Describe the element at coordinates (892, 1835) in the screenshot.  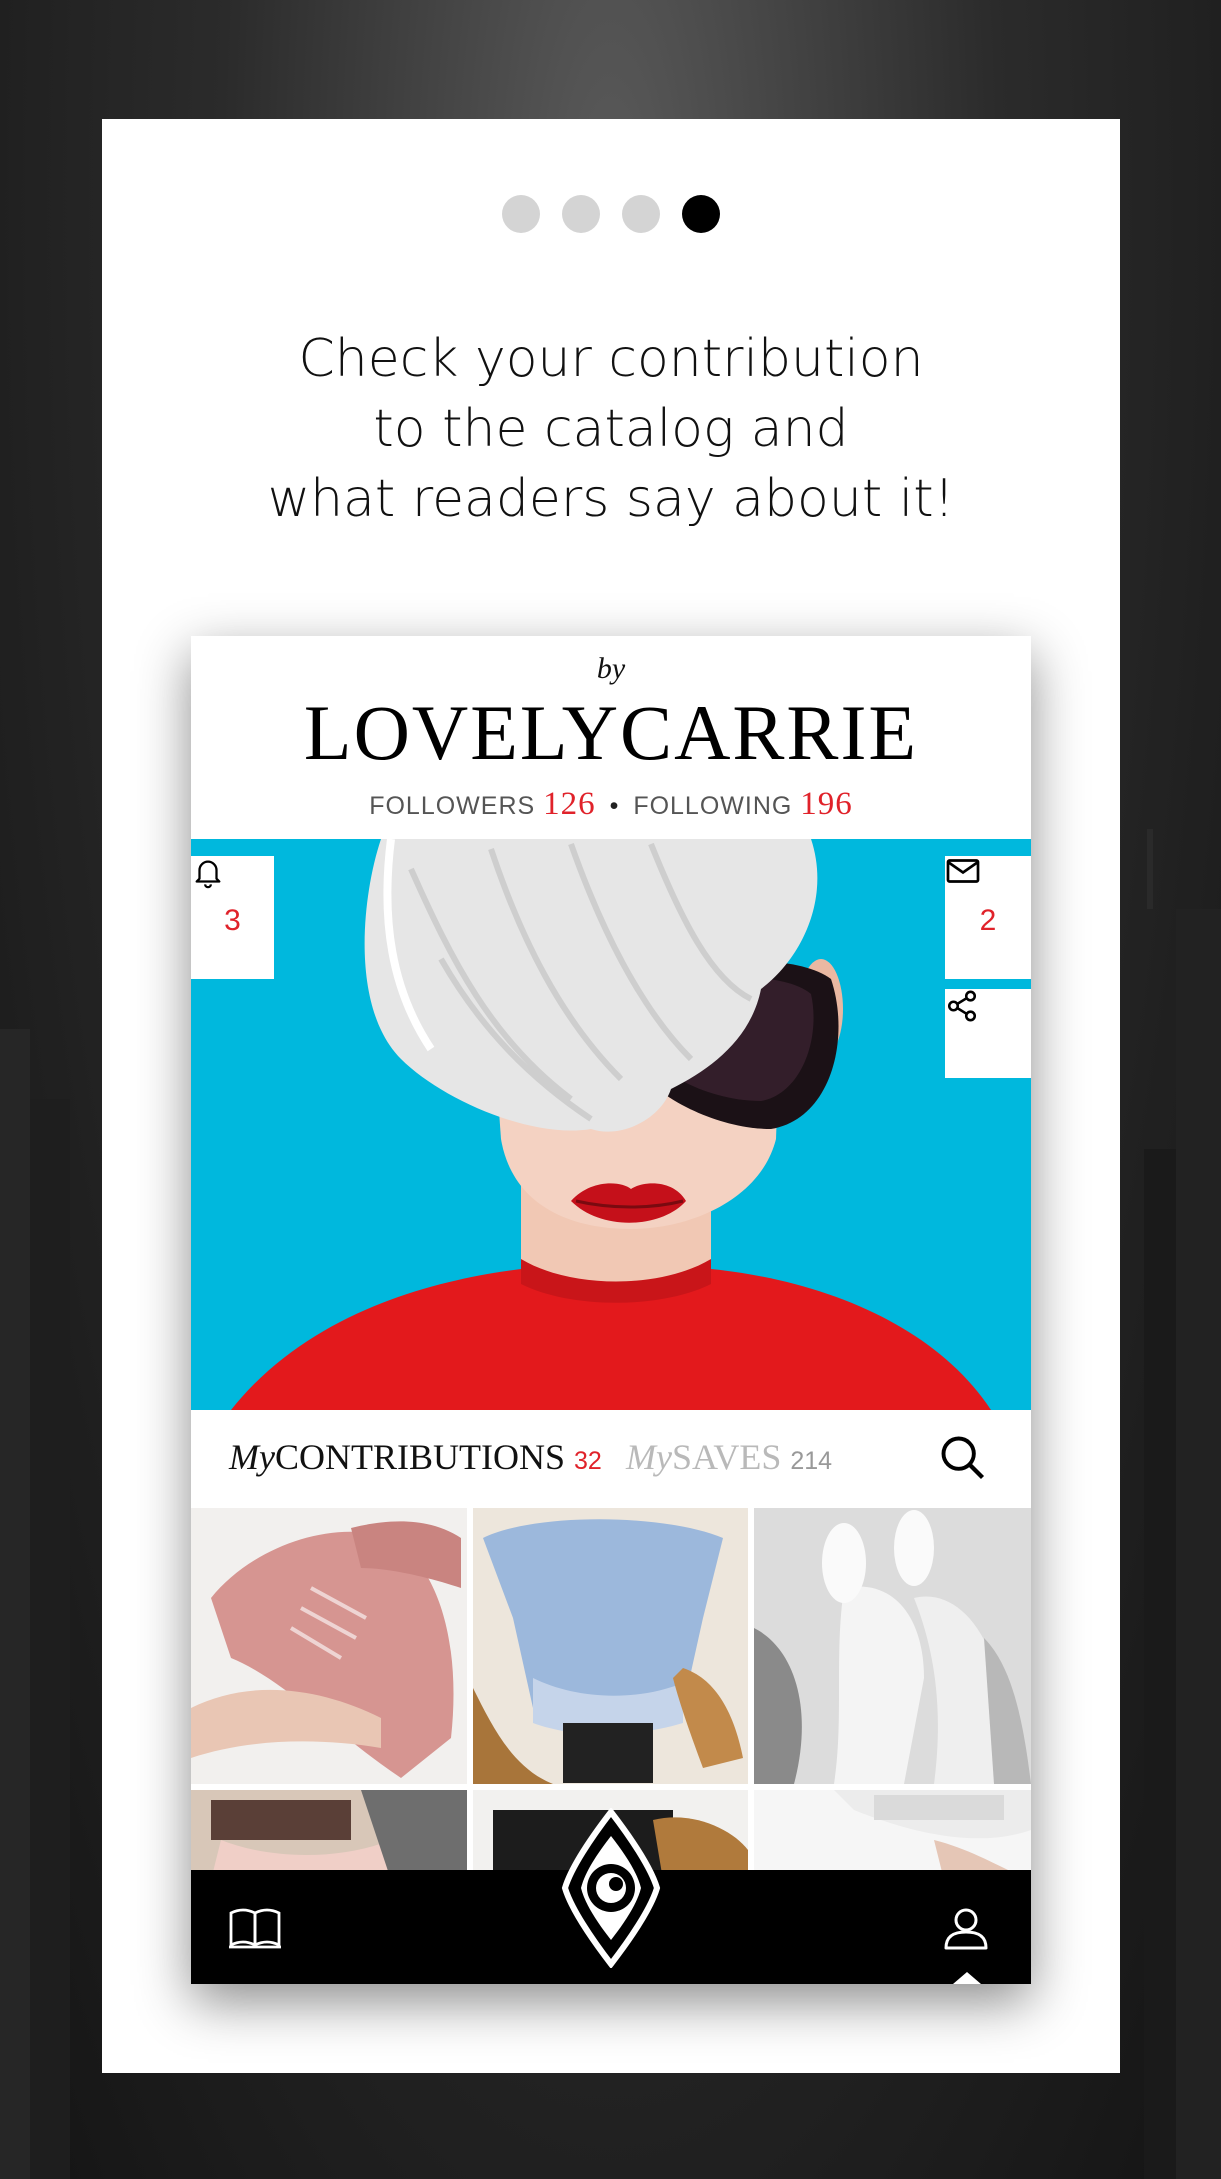
I see `grid-item-adidas-shoes` at that location.